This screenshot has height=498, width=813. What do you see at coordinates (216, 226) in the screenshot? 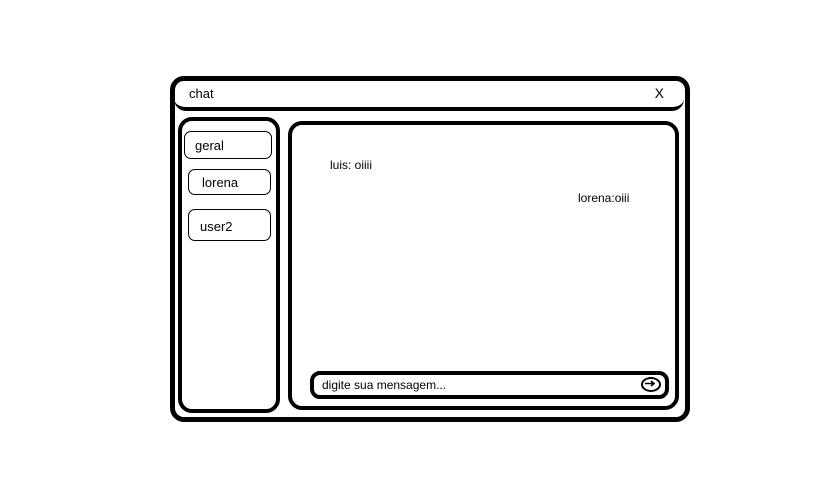
I see `sidebar-item-label: user2` at bounding box center [216, 226].